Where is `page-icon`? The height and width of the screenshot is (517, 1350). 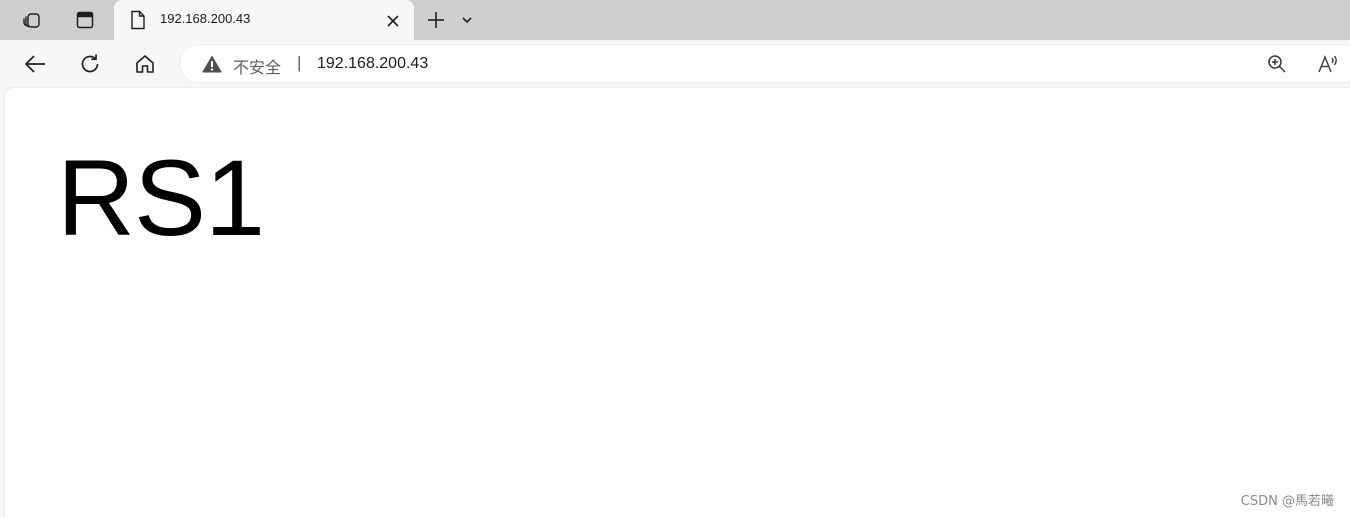 page-icon is located at coordinates (138, 20).